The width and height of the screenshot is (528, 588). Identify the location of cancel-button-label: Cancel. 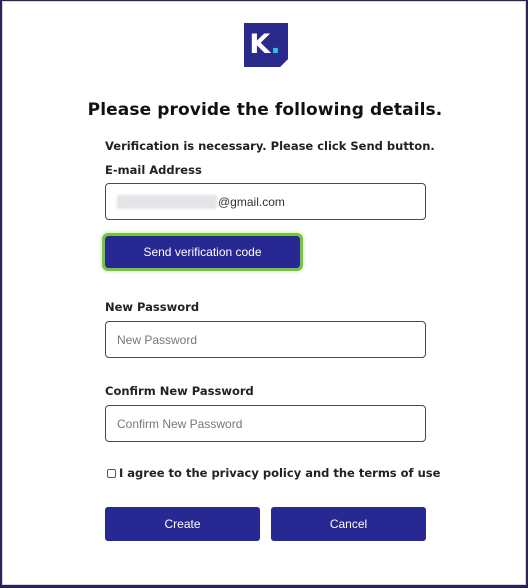
(348, 524).